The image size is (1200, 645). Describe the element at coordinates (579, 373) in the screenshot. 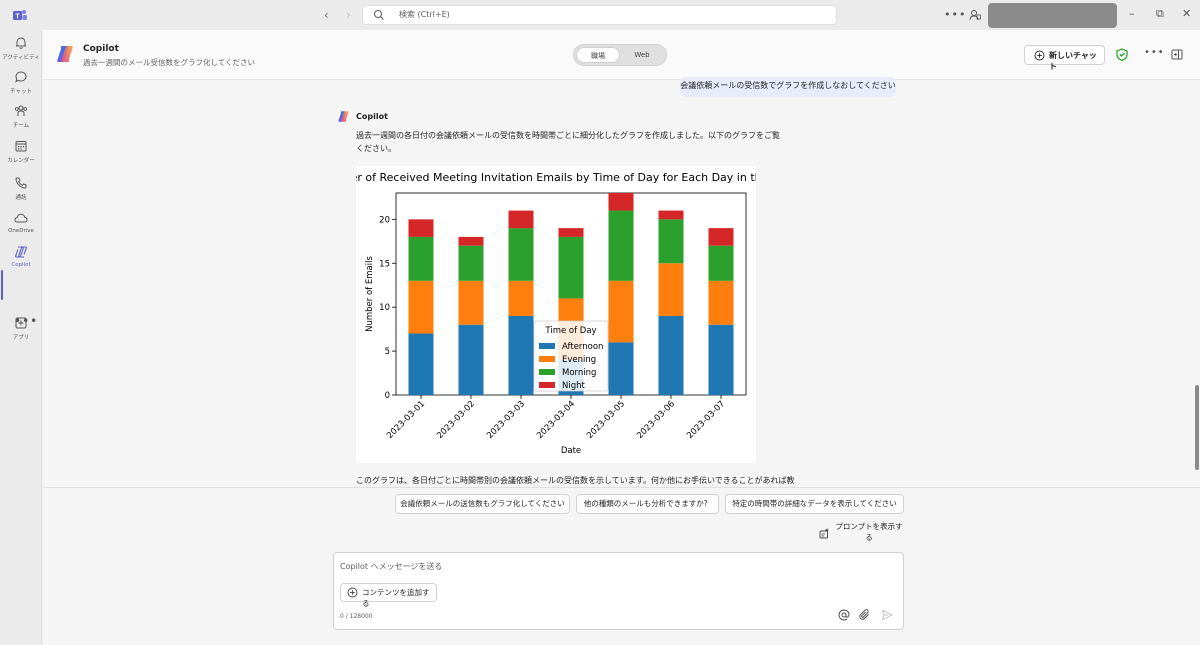

I see `legend-label: Morning` at that location.